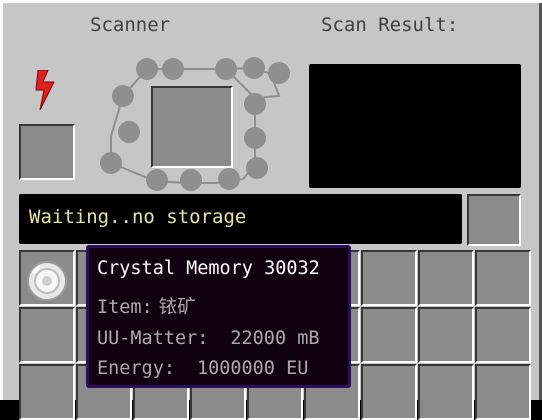 This screenshot has height=420, width=542. Describe the element at coordinates (47, 152) in the screenshot. I see `energy-slot` at that location.